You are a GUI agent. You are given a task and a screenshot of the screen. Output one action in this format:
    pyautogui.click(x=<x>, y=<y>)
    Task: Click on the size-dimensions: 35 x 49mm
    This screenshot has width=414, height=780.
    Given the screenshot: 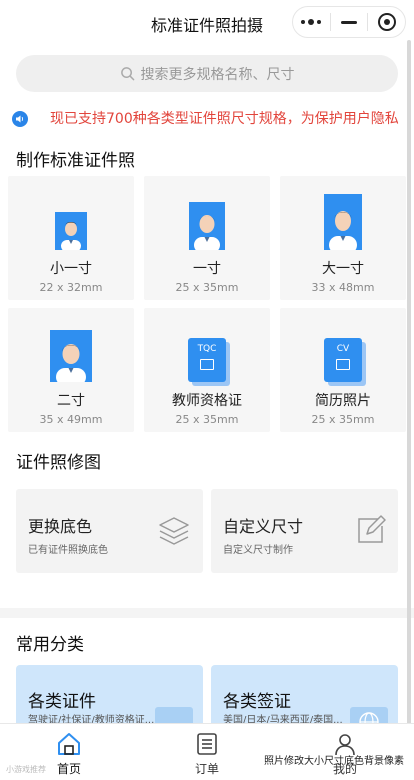 What is the action you would take?
    pyautogui.click(x=71, y=419)
    